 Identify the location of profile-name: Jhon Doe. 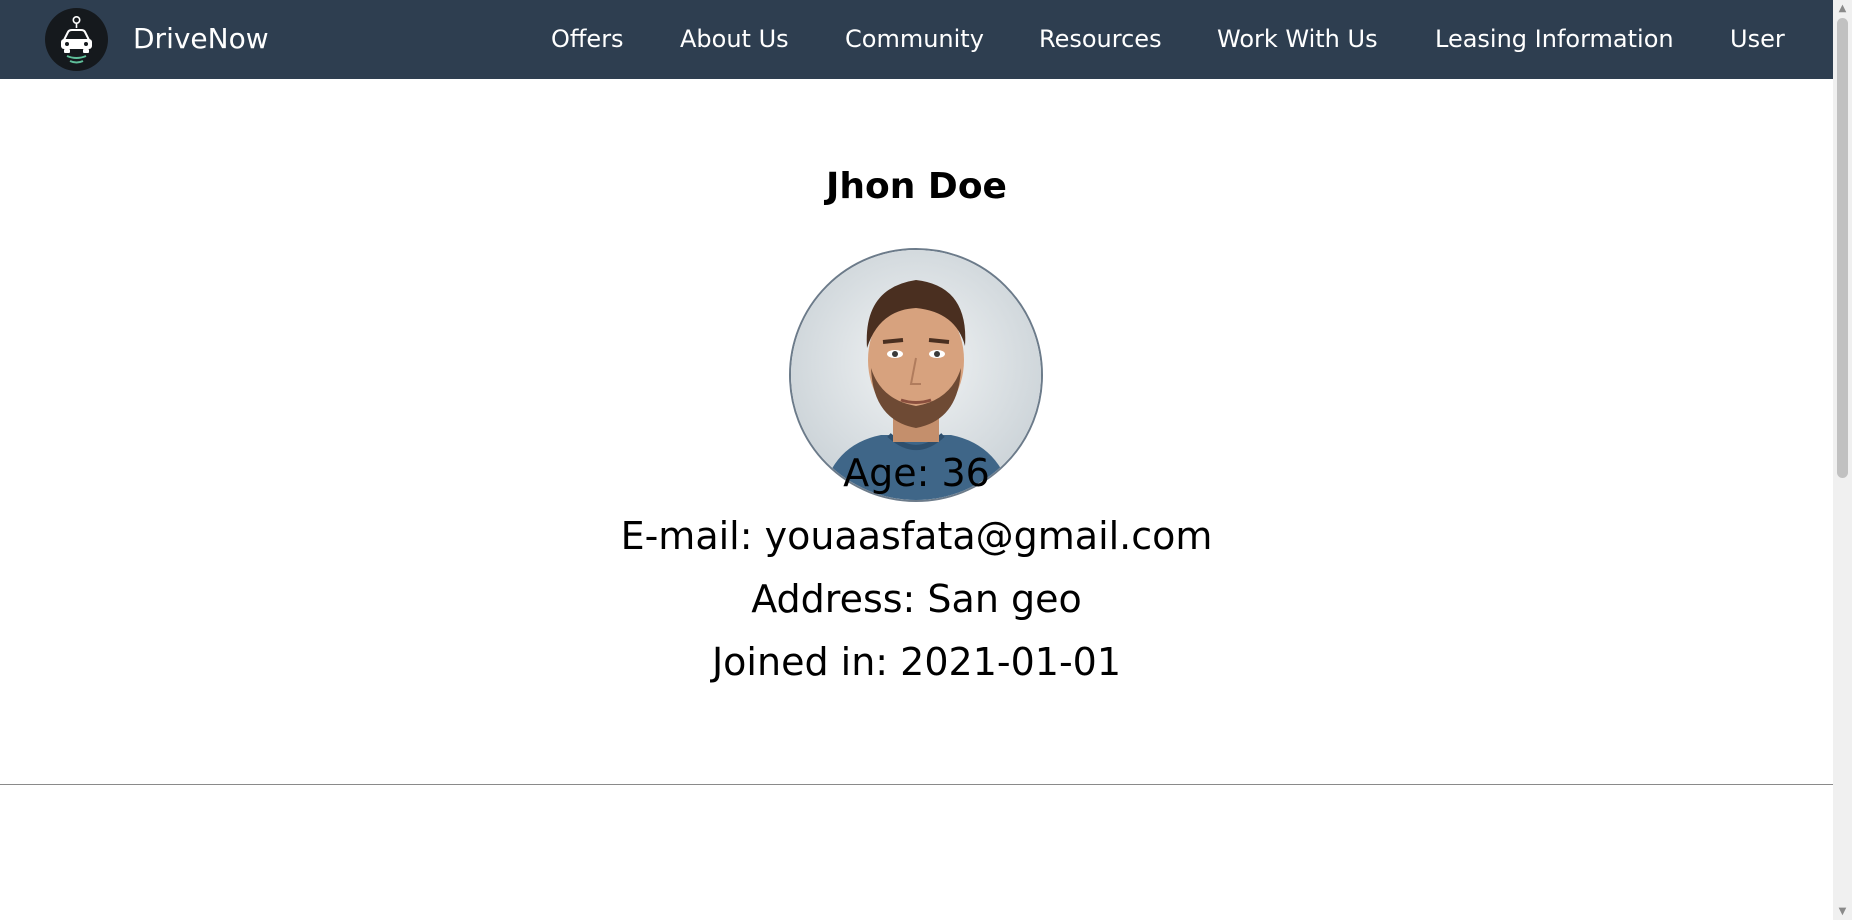
(916, 186).